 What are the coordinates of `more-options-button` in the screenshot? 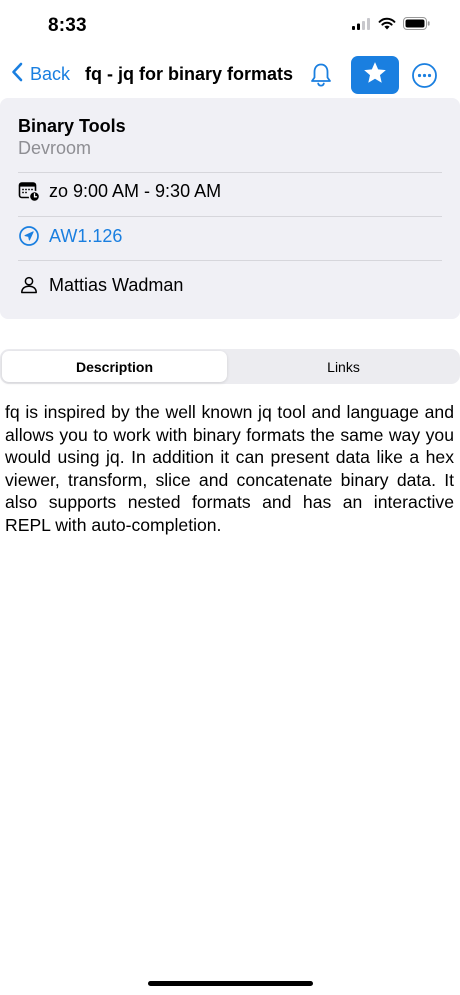 It's located at (424, 75).